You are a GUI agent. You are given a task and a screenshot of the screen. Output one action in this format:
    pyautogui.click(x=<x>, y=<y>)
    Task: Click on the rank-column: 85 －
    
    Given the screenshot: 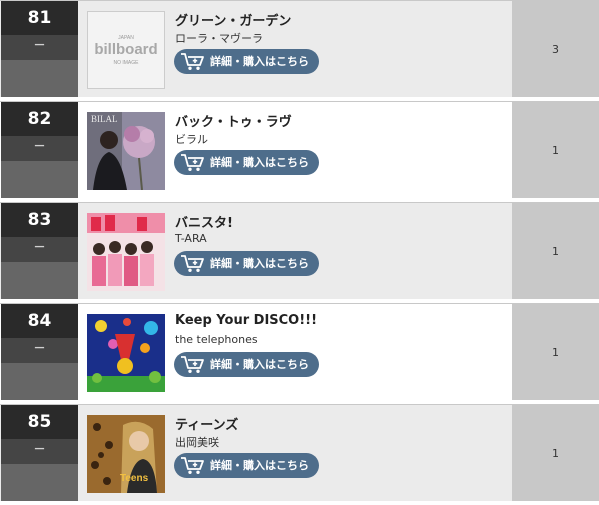 What is the action you would take?
    pyautogui.click(x=39, y=453)
    